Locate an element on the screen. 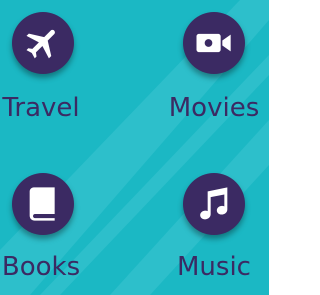 The image size is (320, 295). music-button is located at coordinates (214, 204).